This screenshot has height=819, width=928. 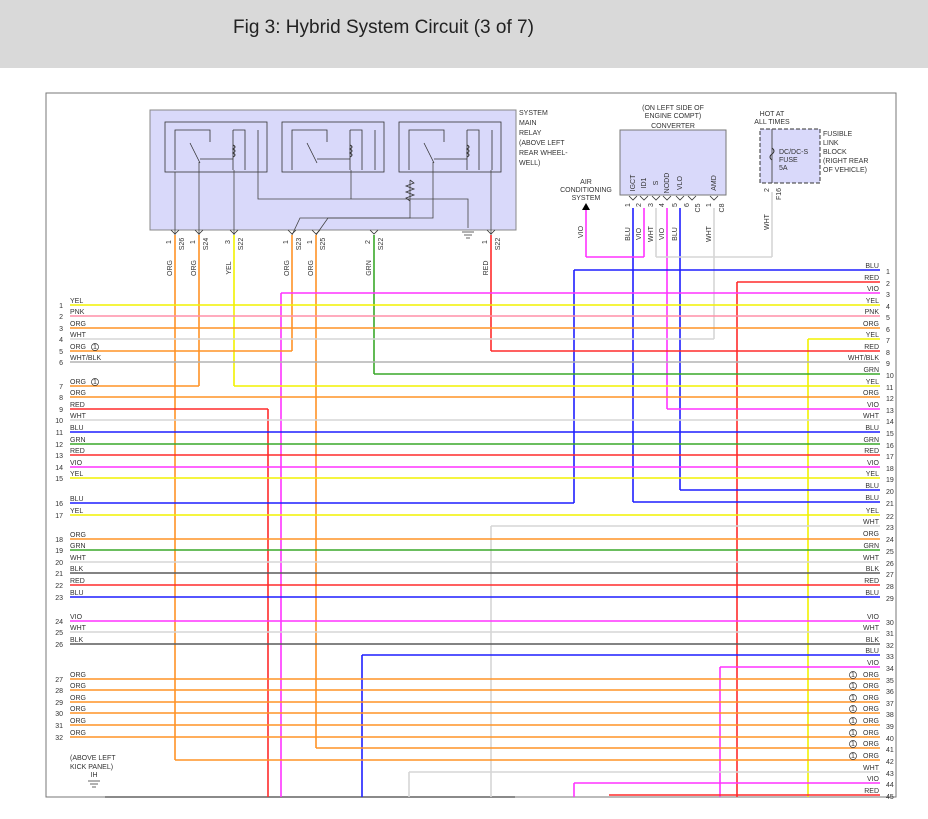 What do you see at coordinates (890, 564) in the screenshot?
I see `right-wire-number: 26` at bounding box center [890, 564].